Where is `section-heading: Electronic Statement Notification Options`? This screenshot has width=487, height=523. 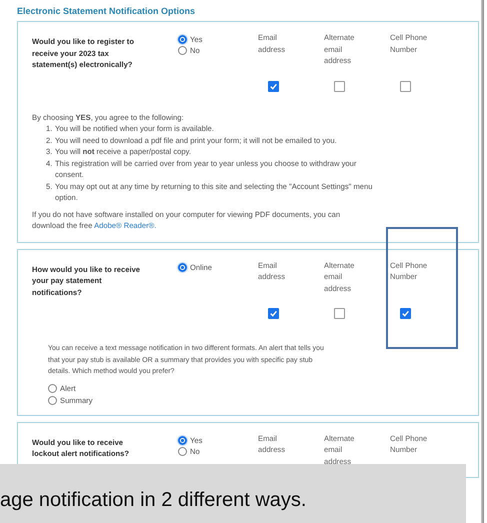
section-heading: Electronic Statement Notification Options is located at coordinates (106, 11).